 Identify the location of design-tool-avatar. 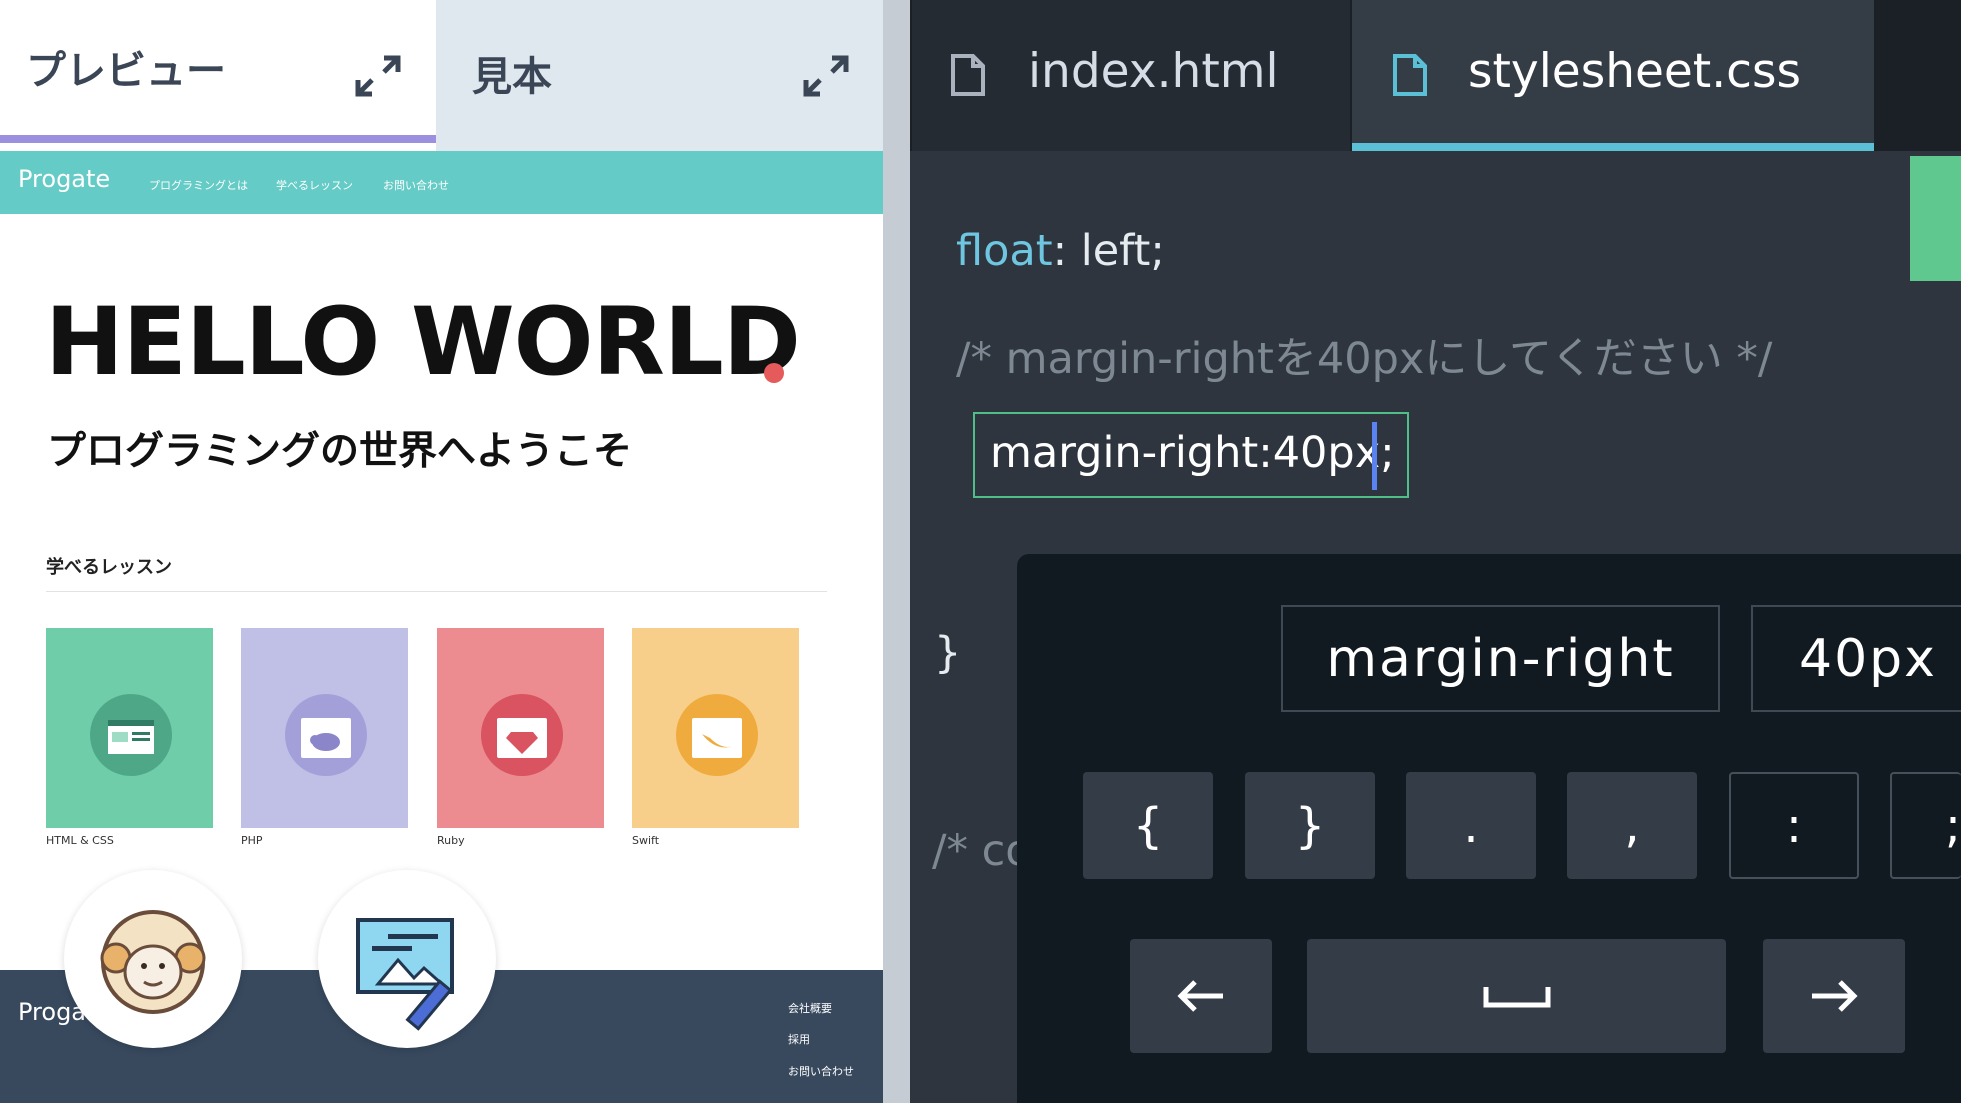
(407, 959).